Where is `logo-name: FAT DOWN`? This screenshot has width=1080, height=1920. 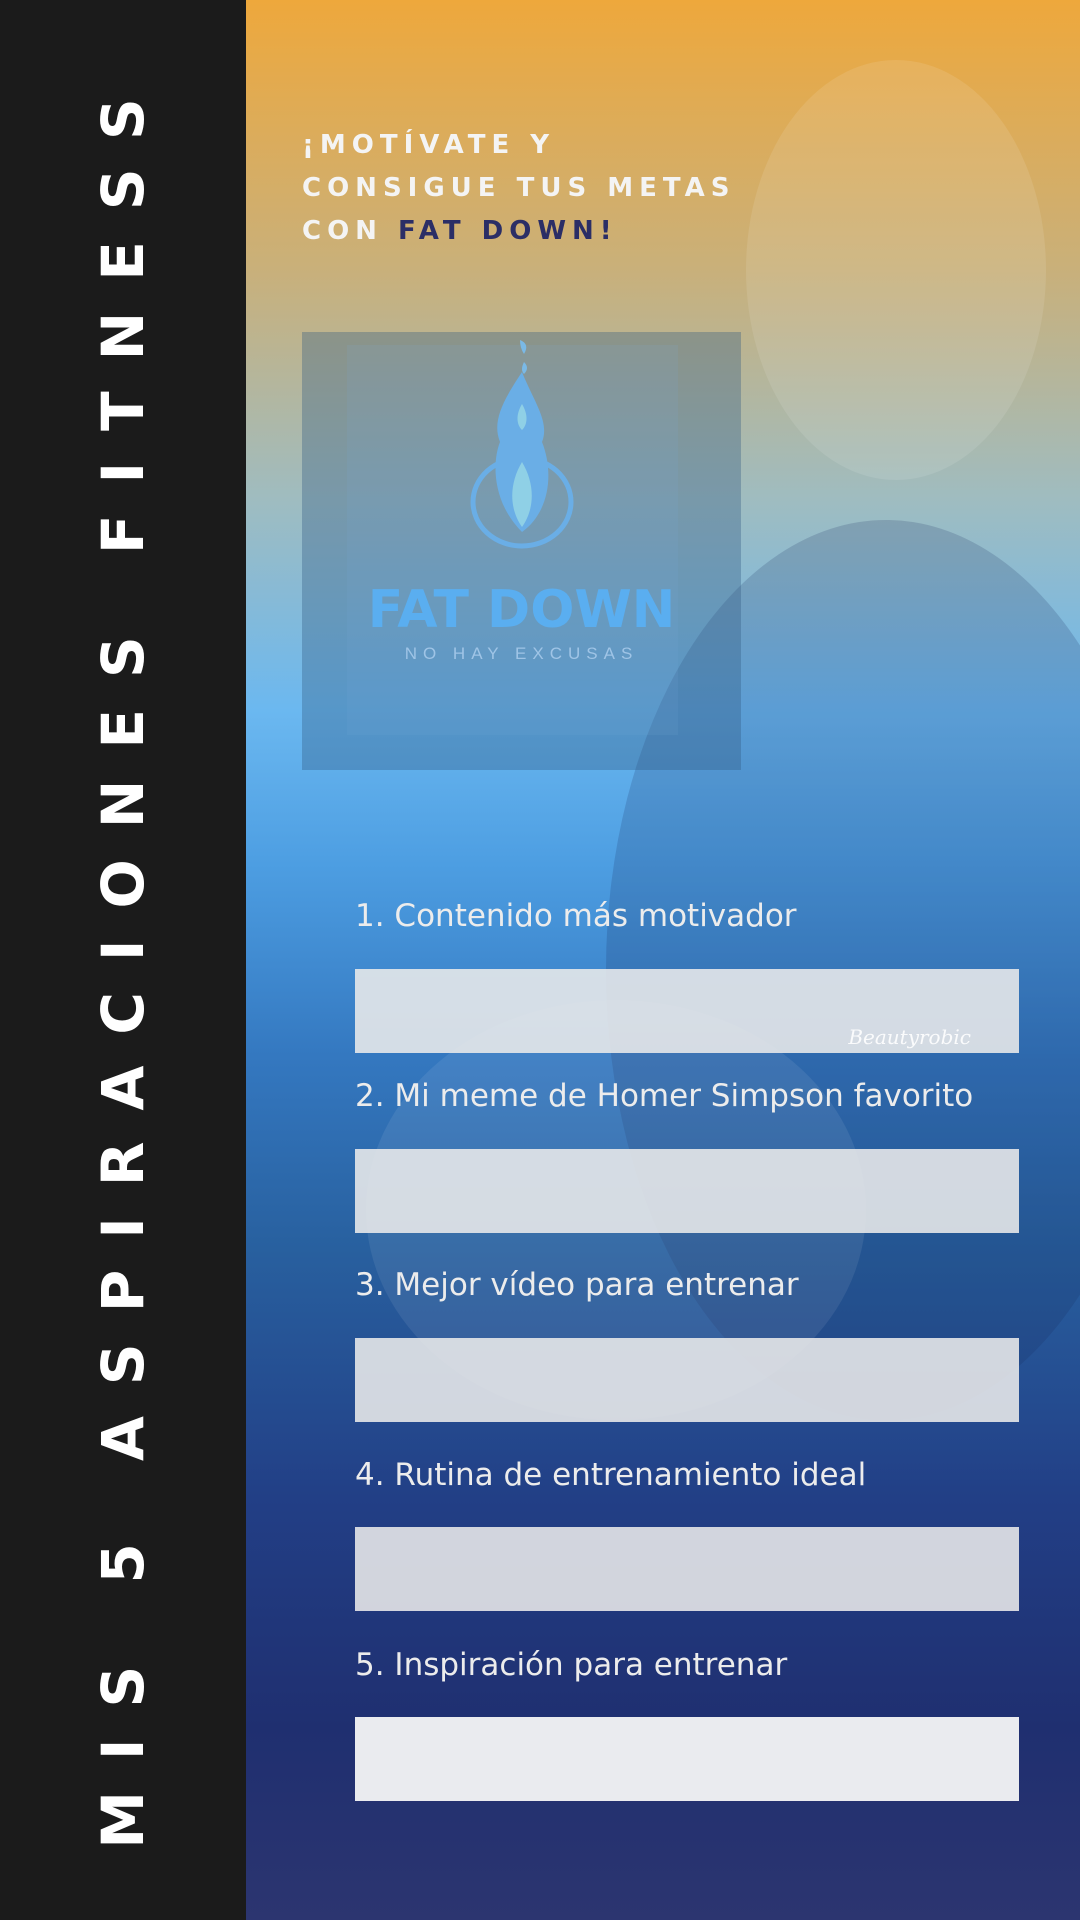
logo-name: FAT DOWN is located at coordinates (521, 610).